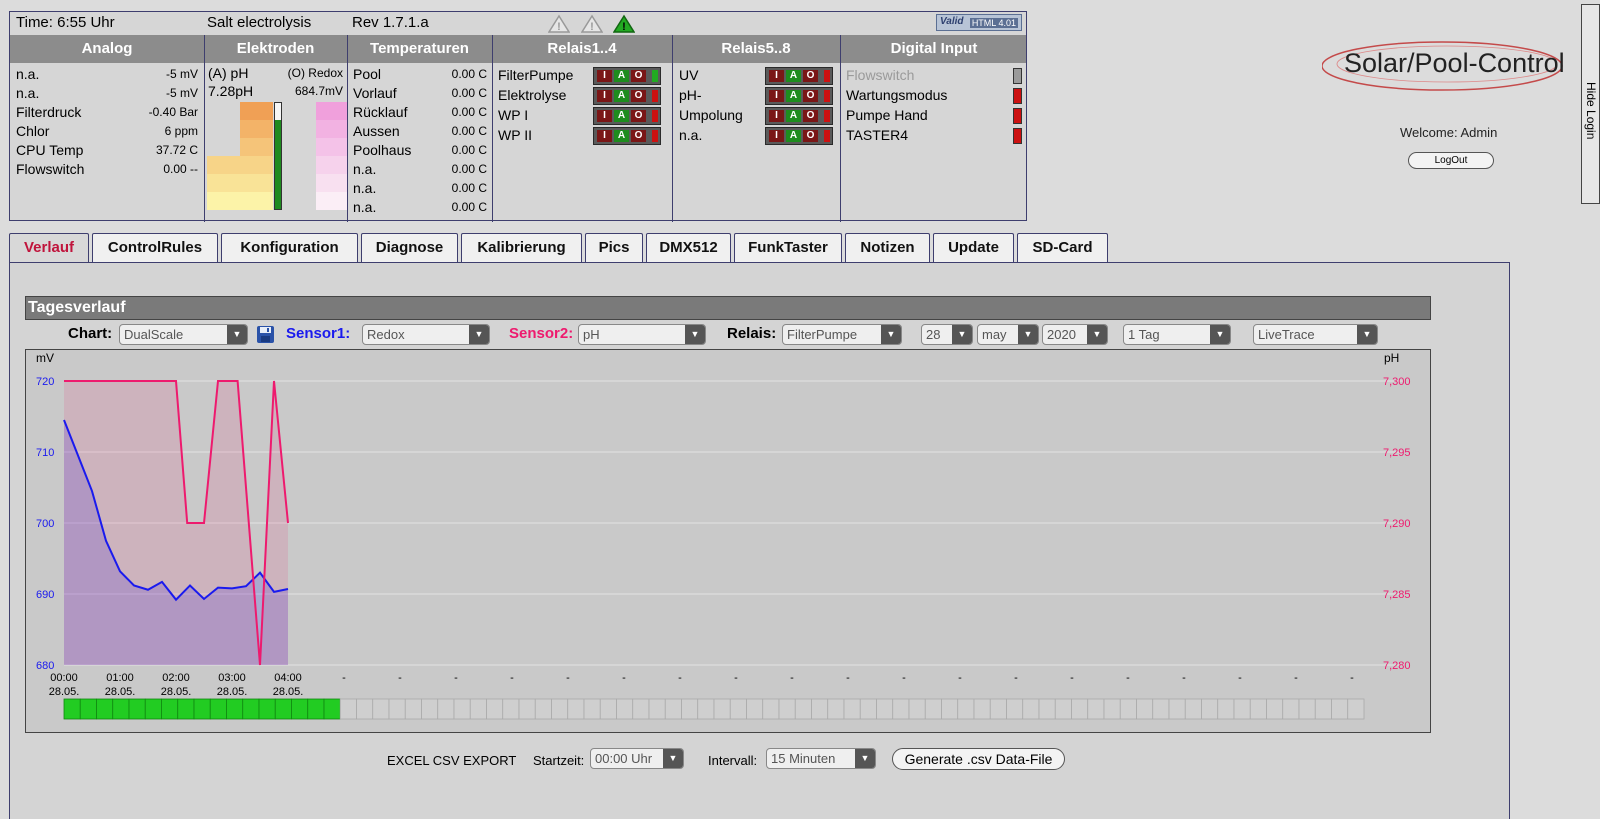  I want to click on generate-csv-button: Generate .csv Data-File, so click(978, 759).